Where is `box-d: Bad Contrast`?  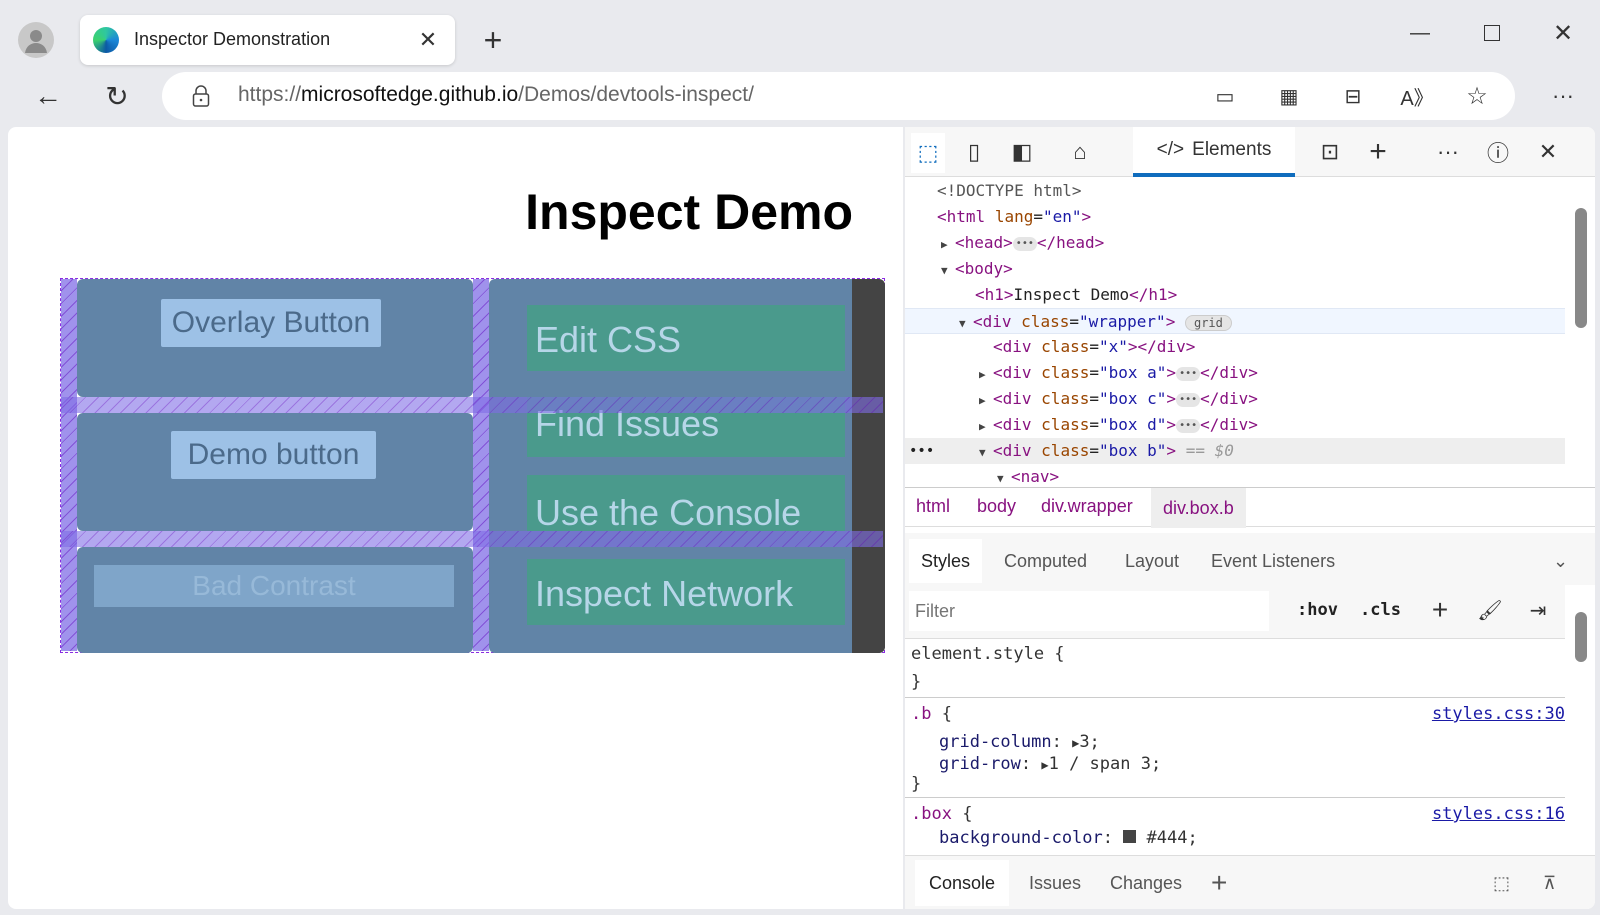
box-d: Bad Contrast is located at coordinates (275, 600).